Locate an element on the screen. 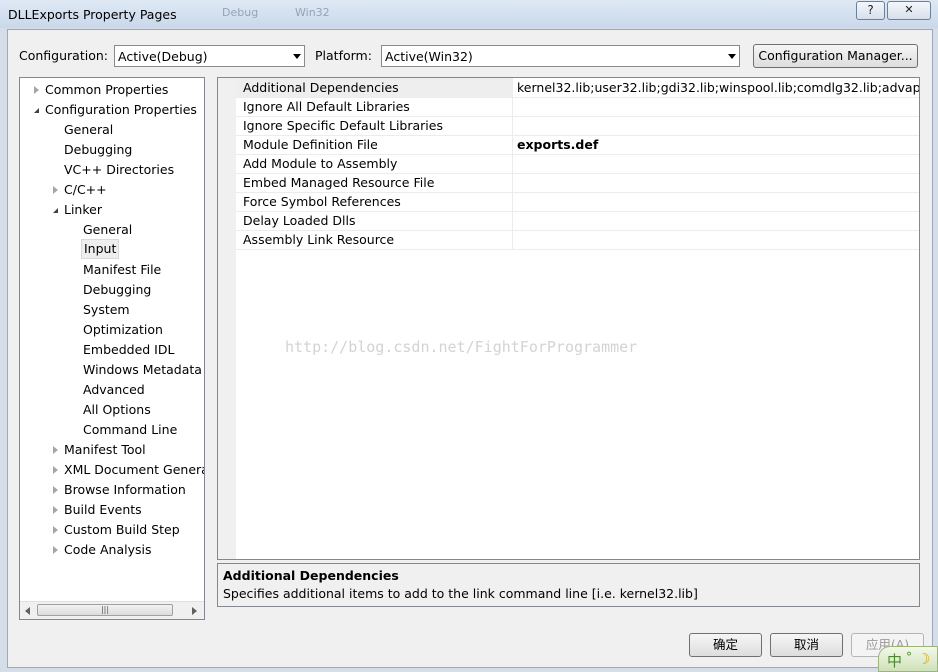 The height and width of the screenshot is (672, 938). configuration-select: Active(Debug) is located at coordinates (209, 56).